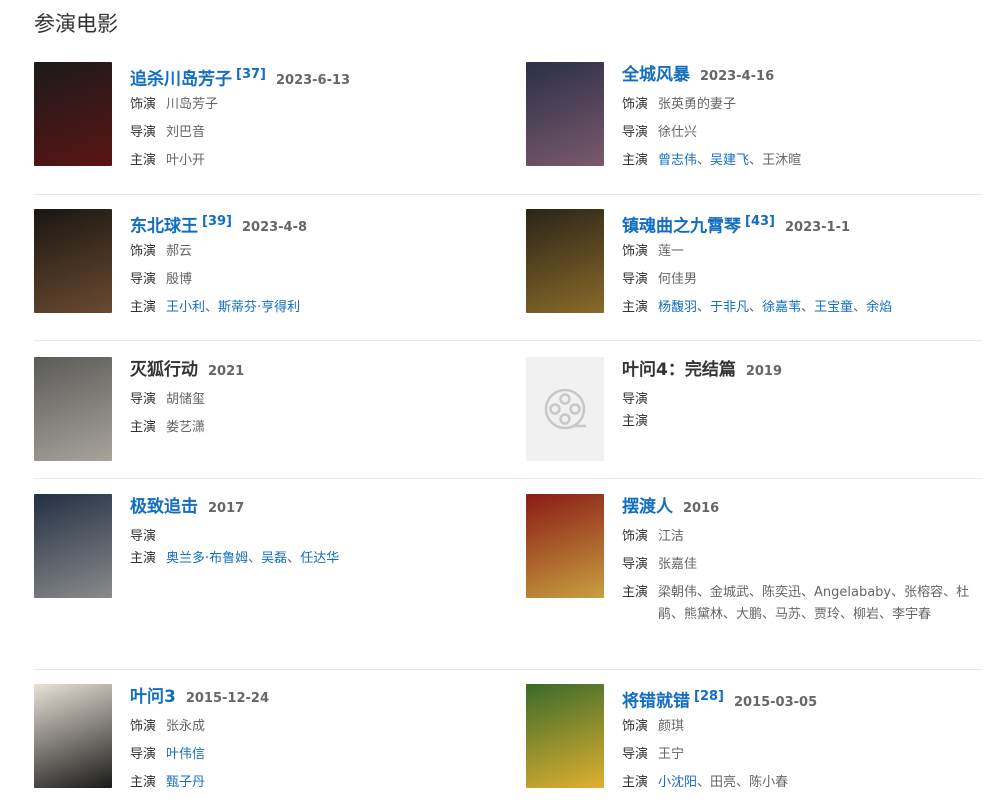 The height and width of the screenshot is (811, 995). I want to click on film-poster-placeholder, so click(565, 409).